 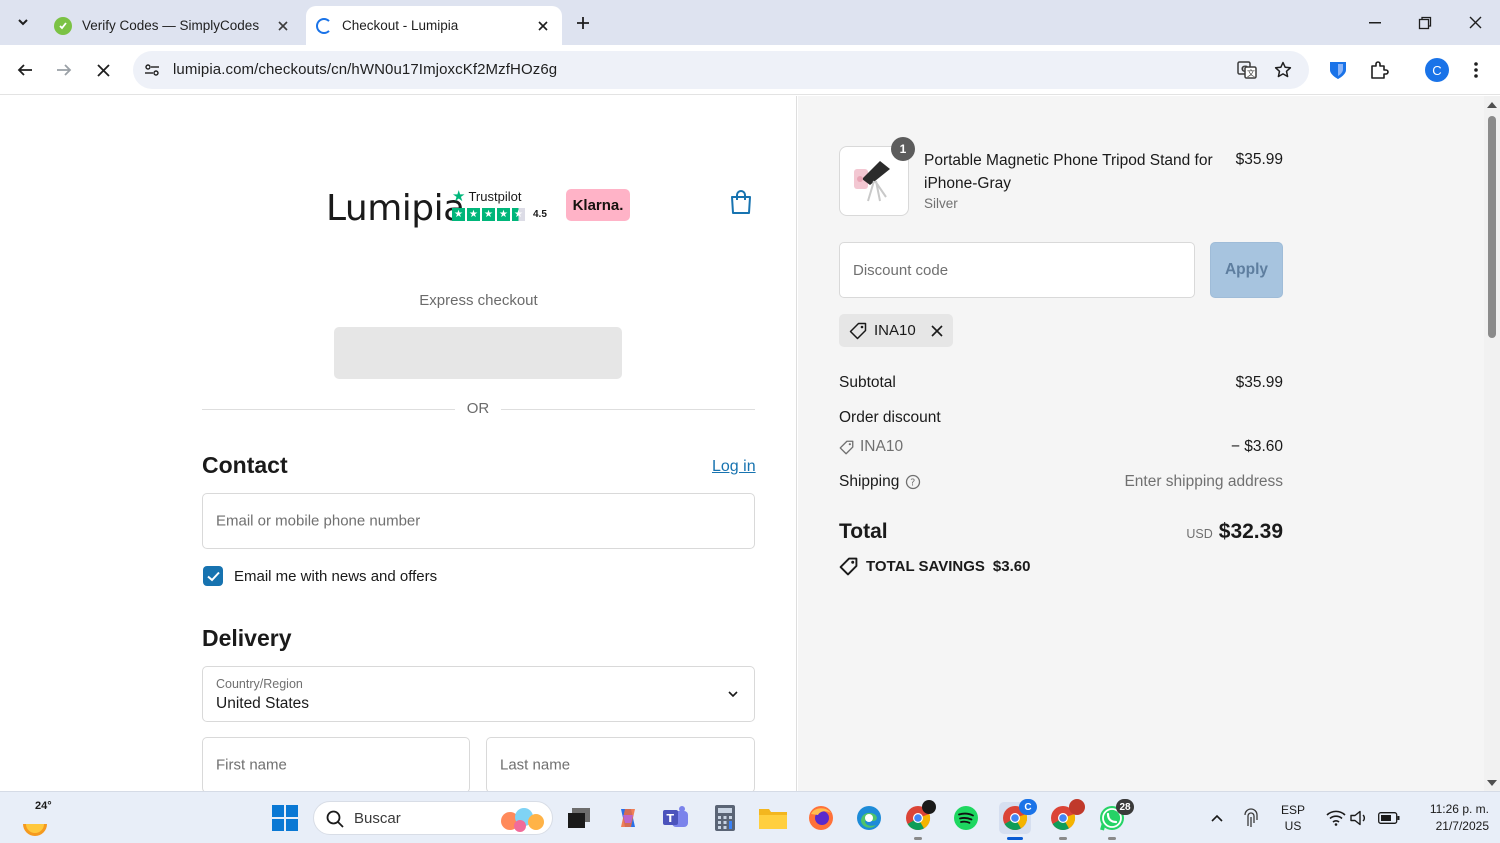 What do you see at coordinates (1359, 818) in the screenshot?
I see `volume-icon` at bounding box center [1359, 818].